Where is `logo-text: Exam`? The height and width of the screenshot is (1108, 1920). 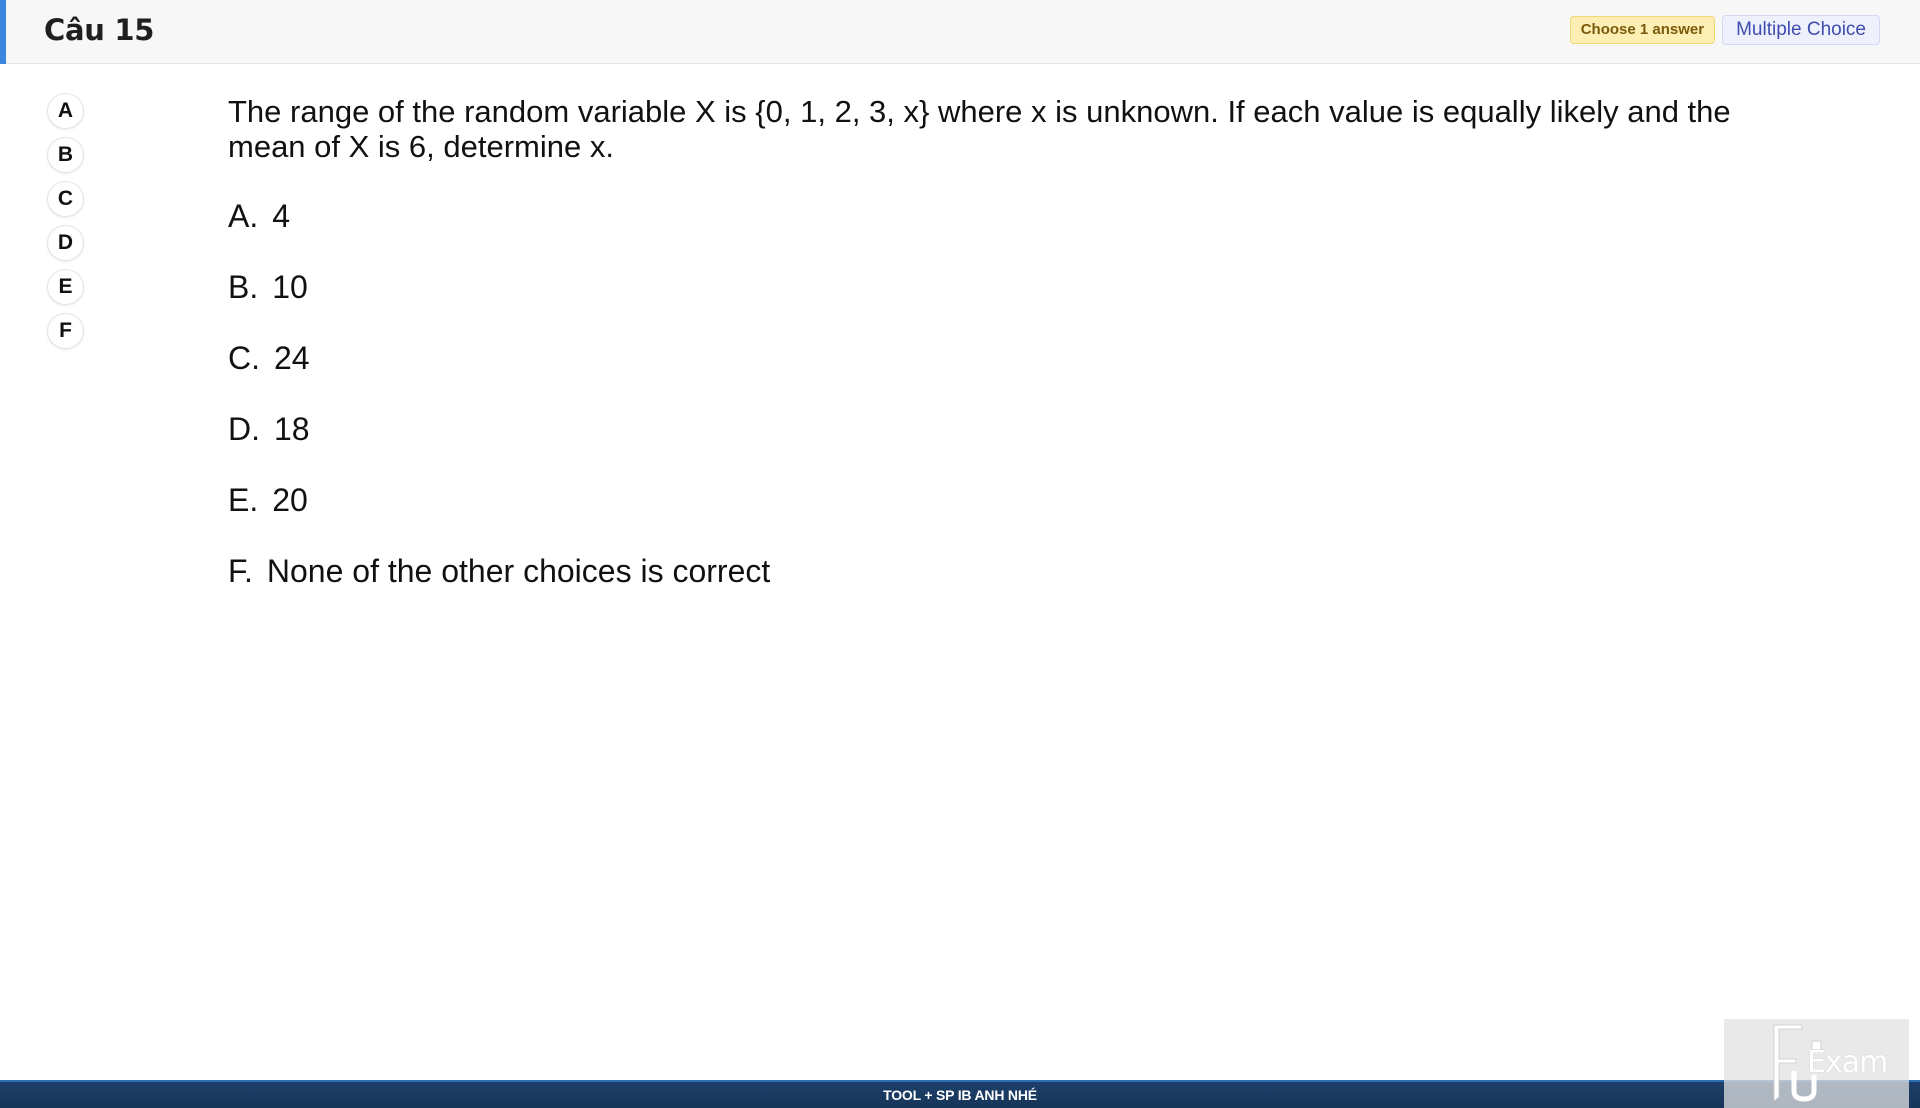
logo-text: Exam is located at coordinates (1847, 1062).